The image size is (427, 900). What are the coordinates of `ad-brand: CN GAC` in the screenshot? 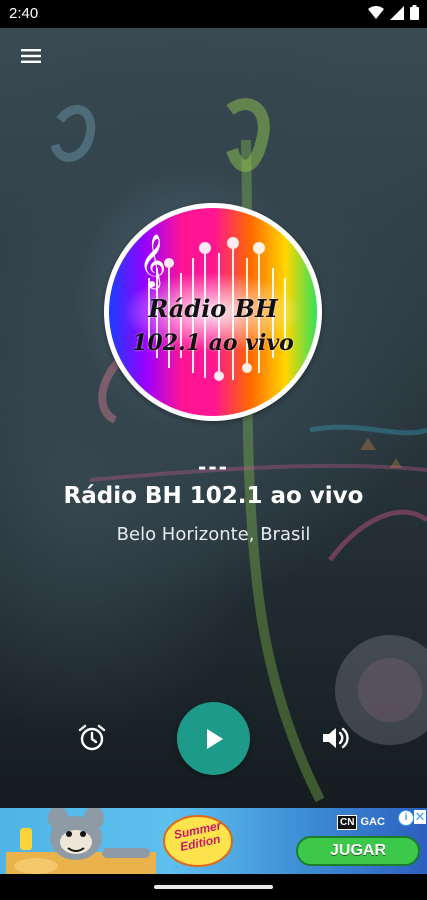 It's located at (361, 822).